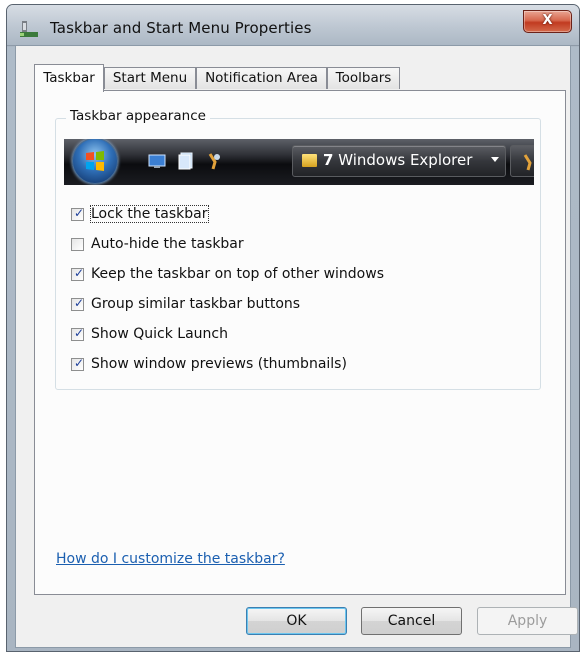 The image size is (582, 653). I want to click on taskbar-button-label: Windows Explorer, so click(405, 160).